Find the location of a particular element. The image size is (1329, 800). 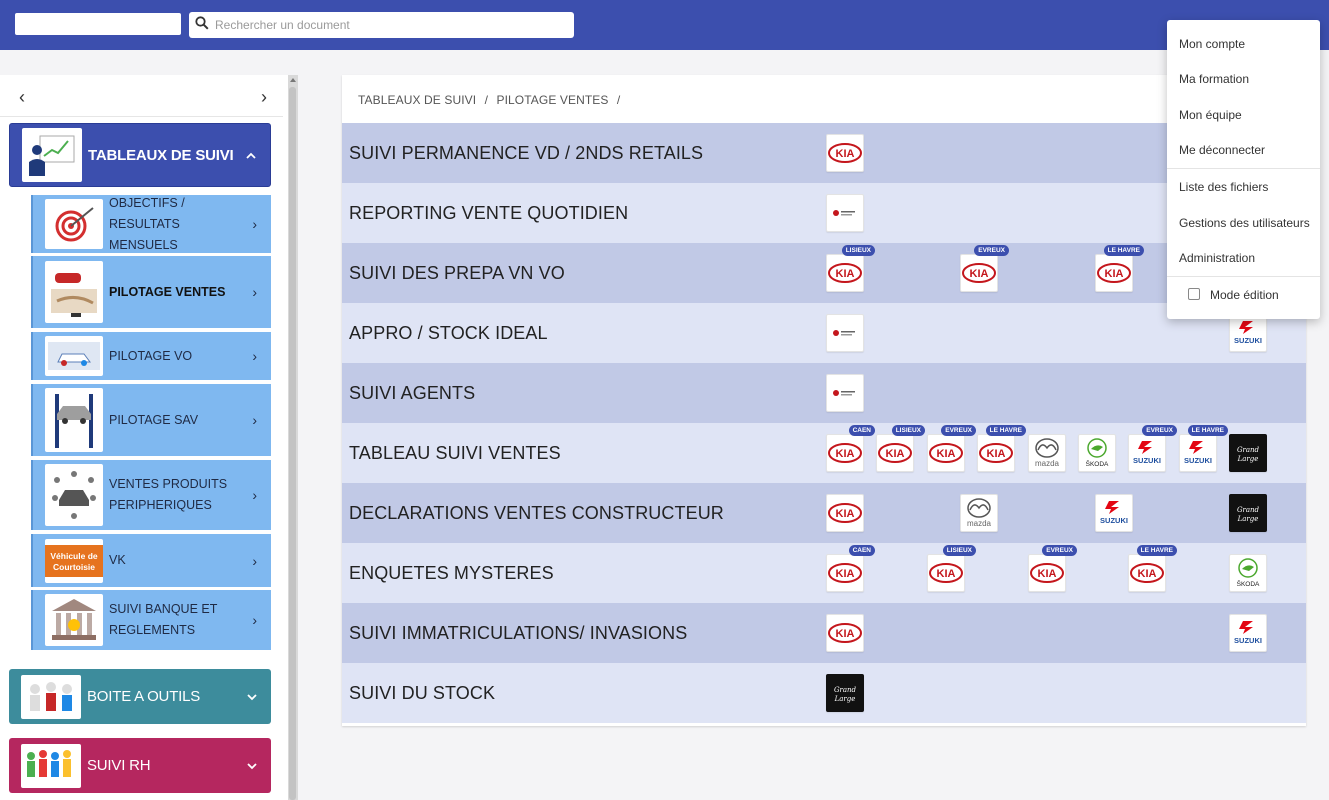

row-title: SUIVI AGENTS is located at coordinates (412, 393).